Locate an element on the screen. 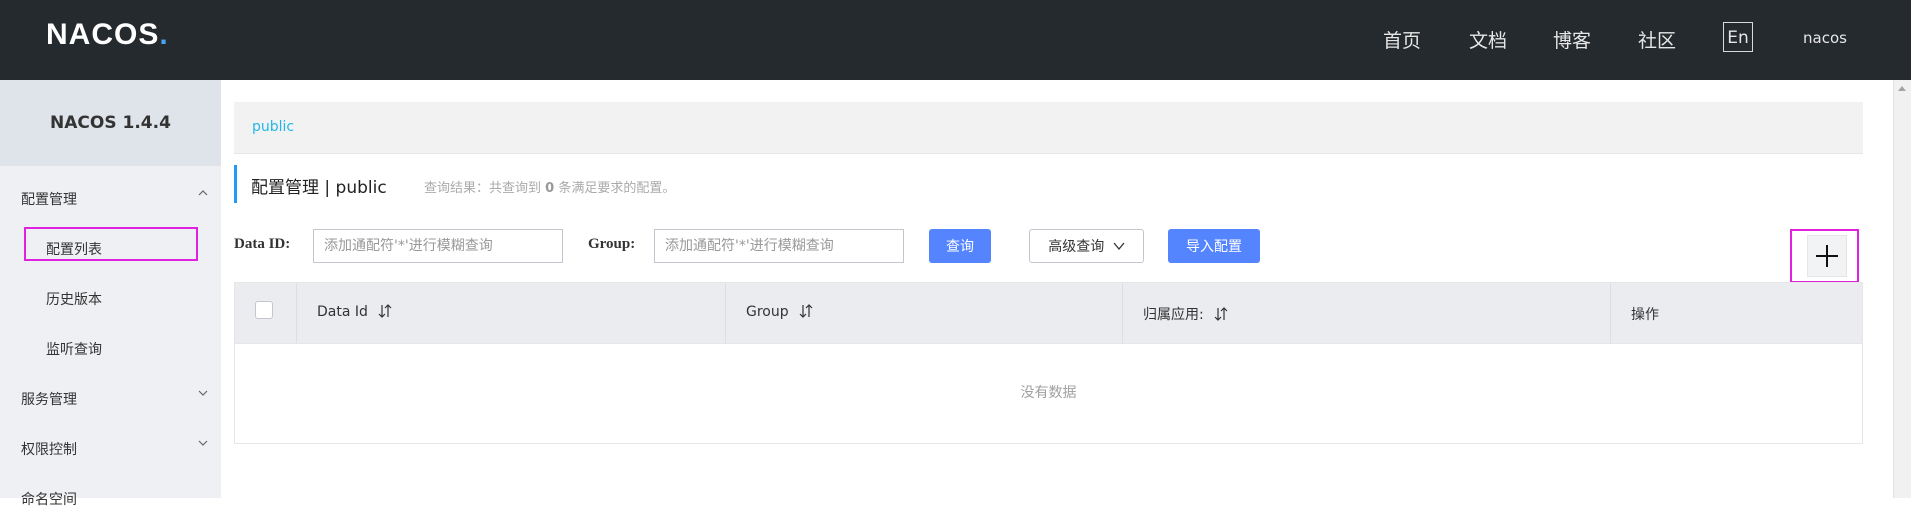 This screenshot has height=523, width=1911. namespace-bar: public is located at coordinates (1048, 128).